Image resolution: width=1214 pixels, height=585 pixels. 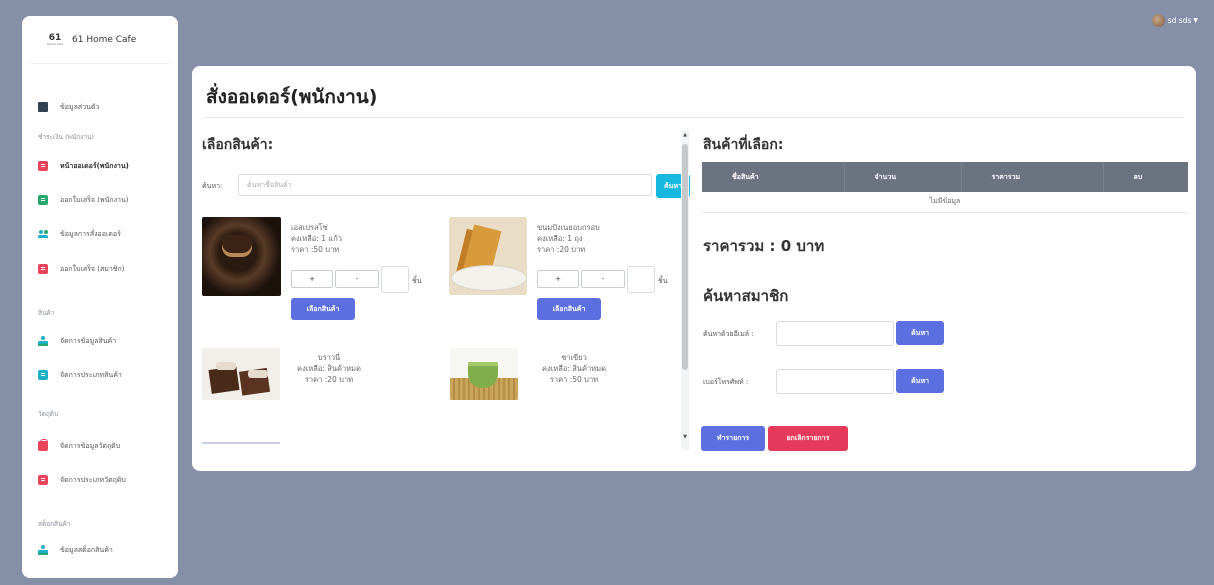 I want to click on sidebar-item-order-history: ข้อมูลการสั่งออเดอร์, so click(x=79, y=234).